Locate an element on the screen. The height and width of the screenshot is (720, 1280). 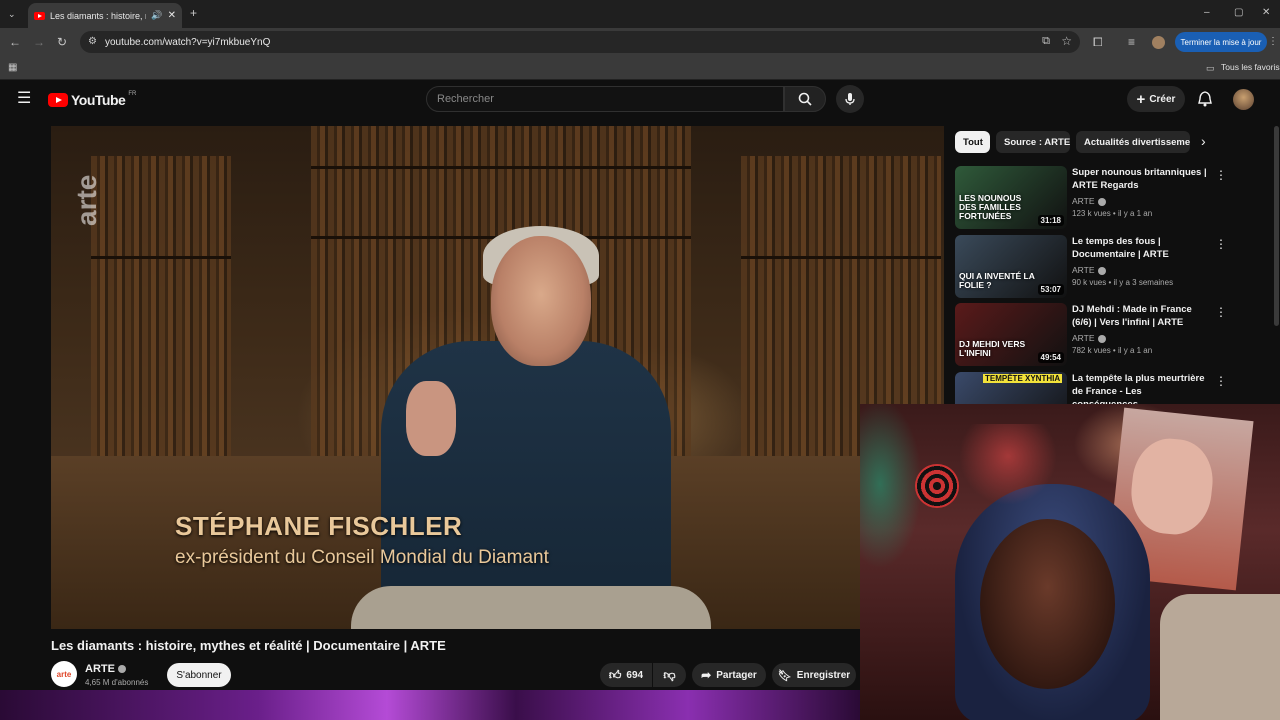
bookmarks-bar: ▦ ▭ Tous les favoris is located at coordinates (640, 68).